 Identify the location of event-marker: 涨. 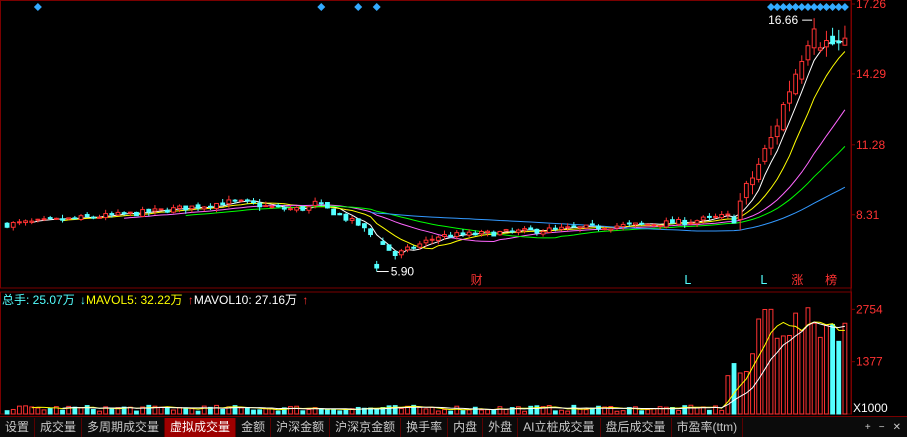
(797, 279).